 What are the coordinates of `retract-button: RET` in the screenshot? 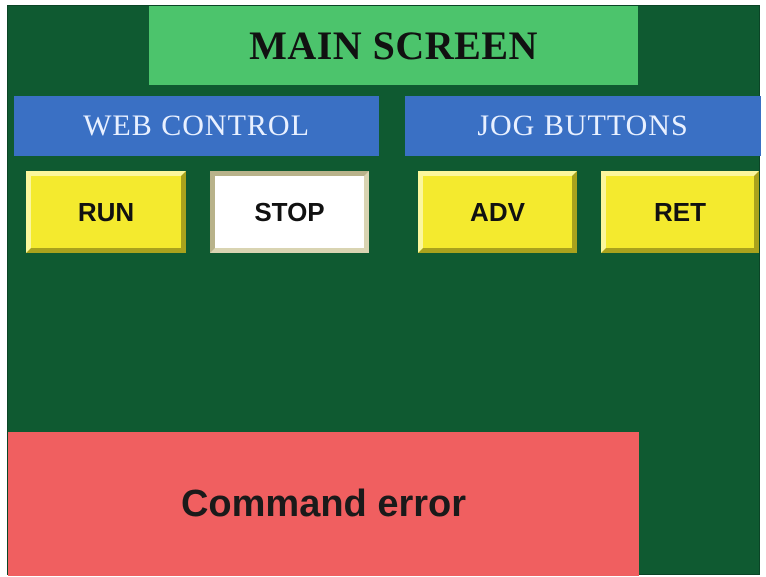 It's located at (680, 212).